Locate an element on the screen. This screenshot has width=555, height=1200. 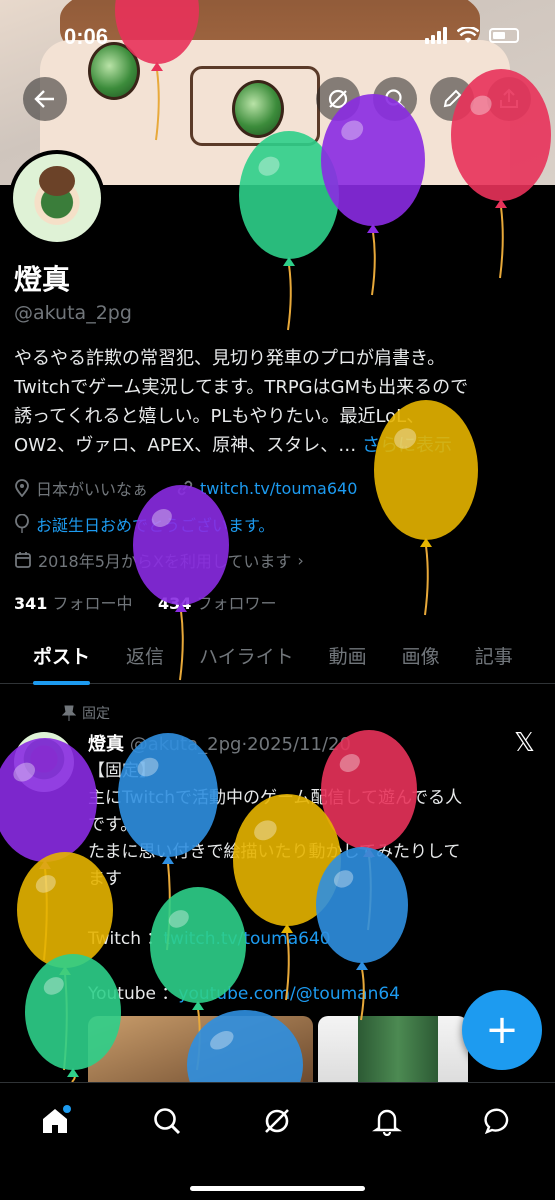
bio-line: OW2、ヴァロ、APEX、原神、スタレ、… さらに表示 is located at coordinates (279, 445).